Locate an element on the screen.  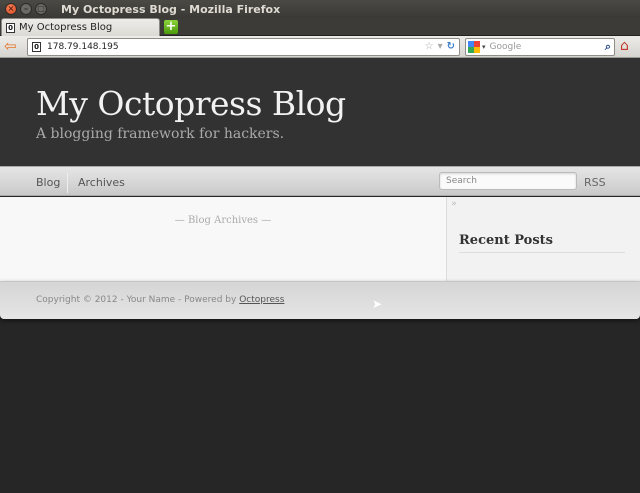
octopress-link: Octopress is located at coordinates (261, 300).